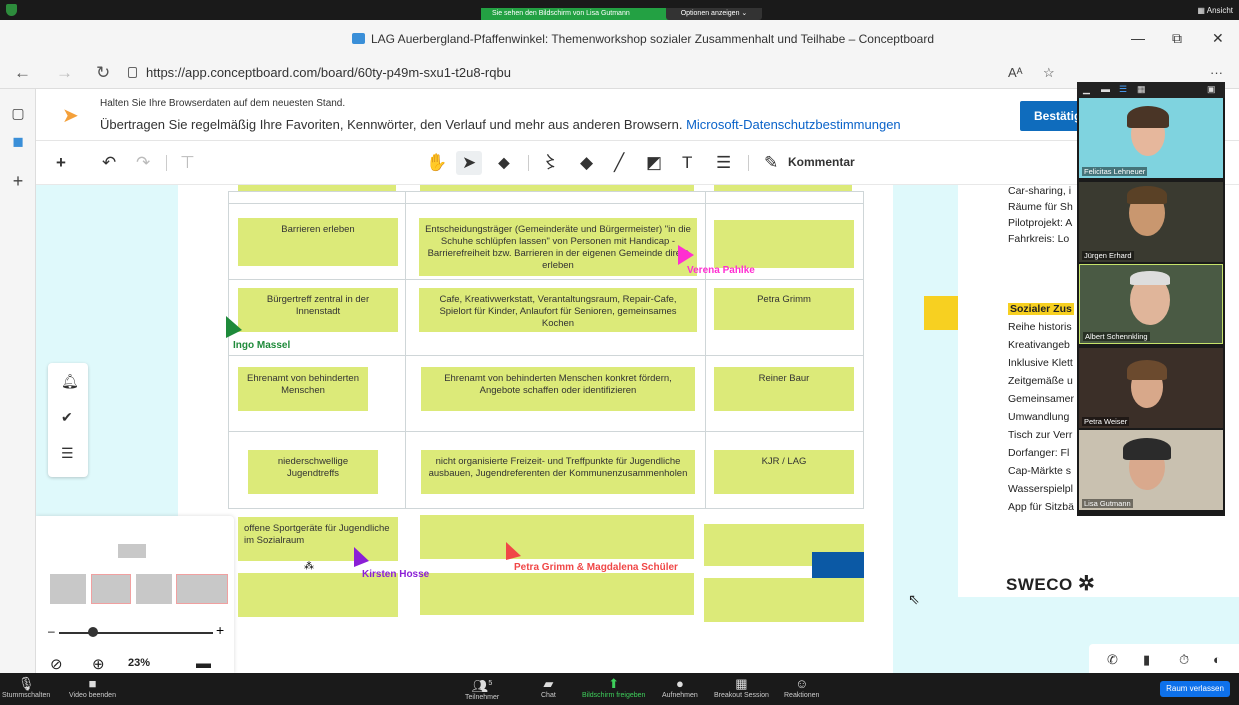  I want to click on record-button: ● Aufnehmen, so click(680, 687).